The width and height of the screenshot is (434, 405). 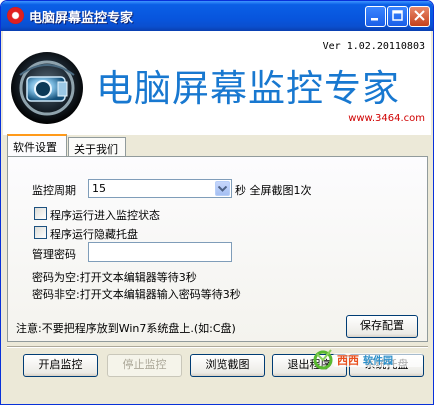 I want to click on close-button, so click(x=419, y=16).